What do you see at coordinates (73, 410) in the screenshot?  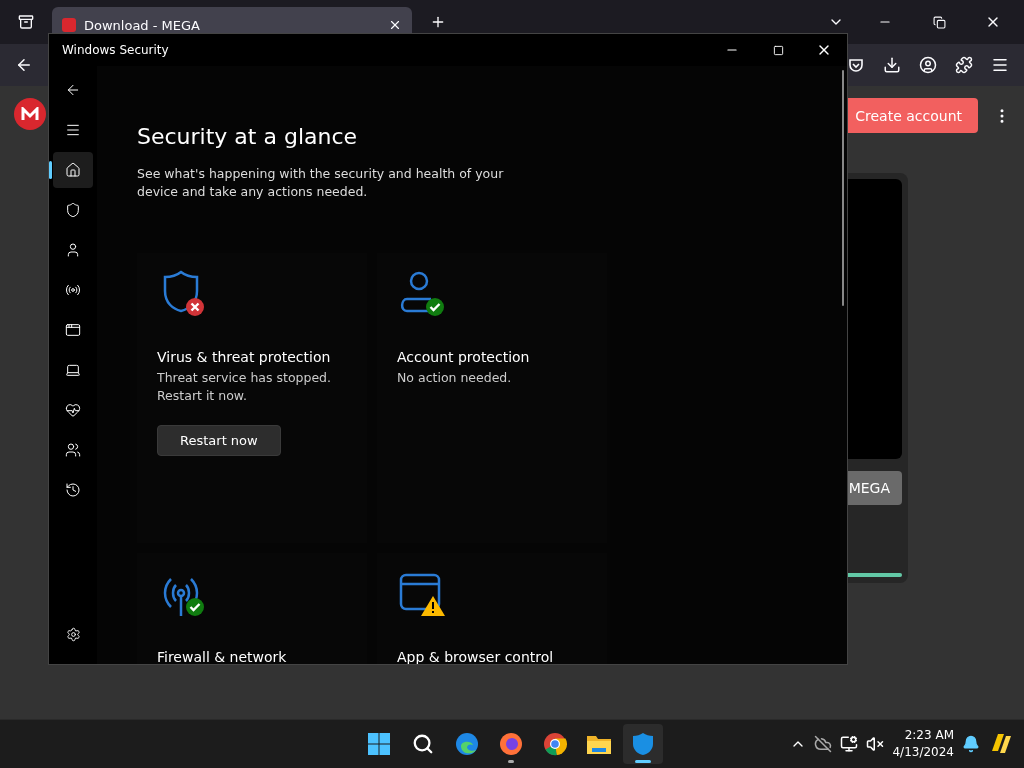 I see `heart-pulse-icon` at bounding box center [73, 410].